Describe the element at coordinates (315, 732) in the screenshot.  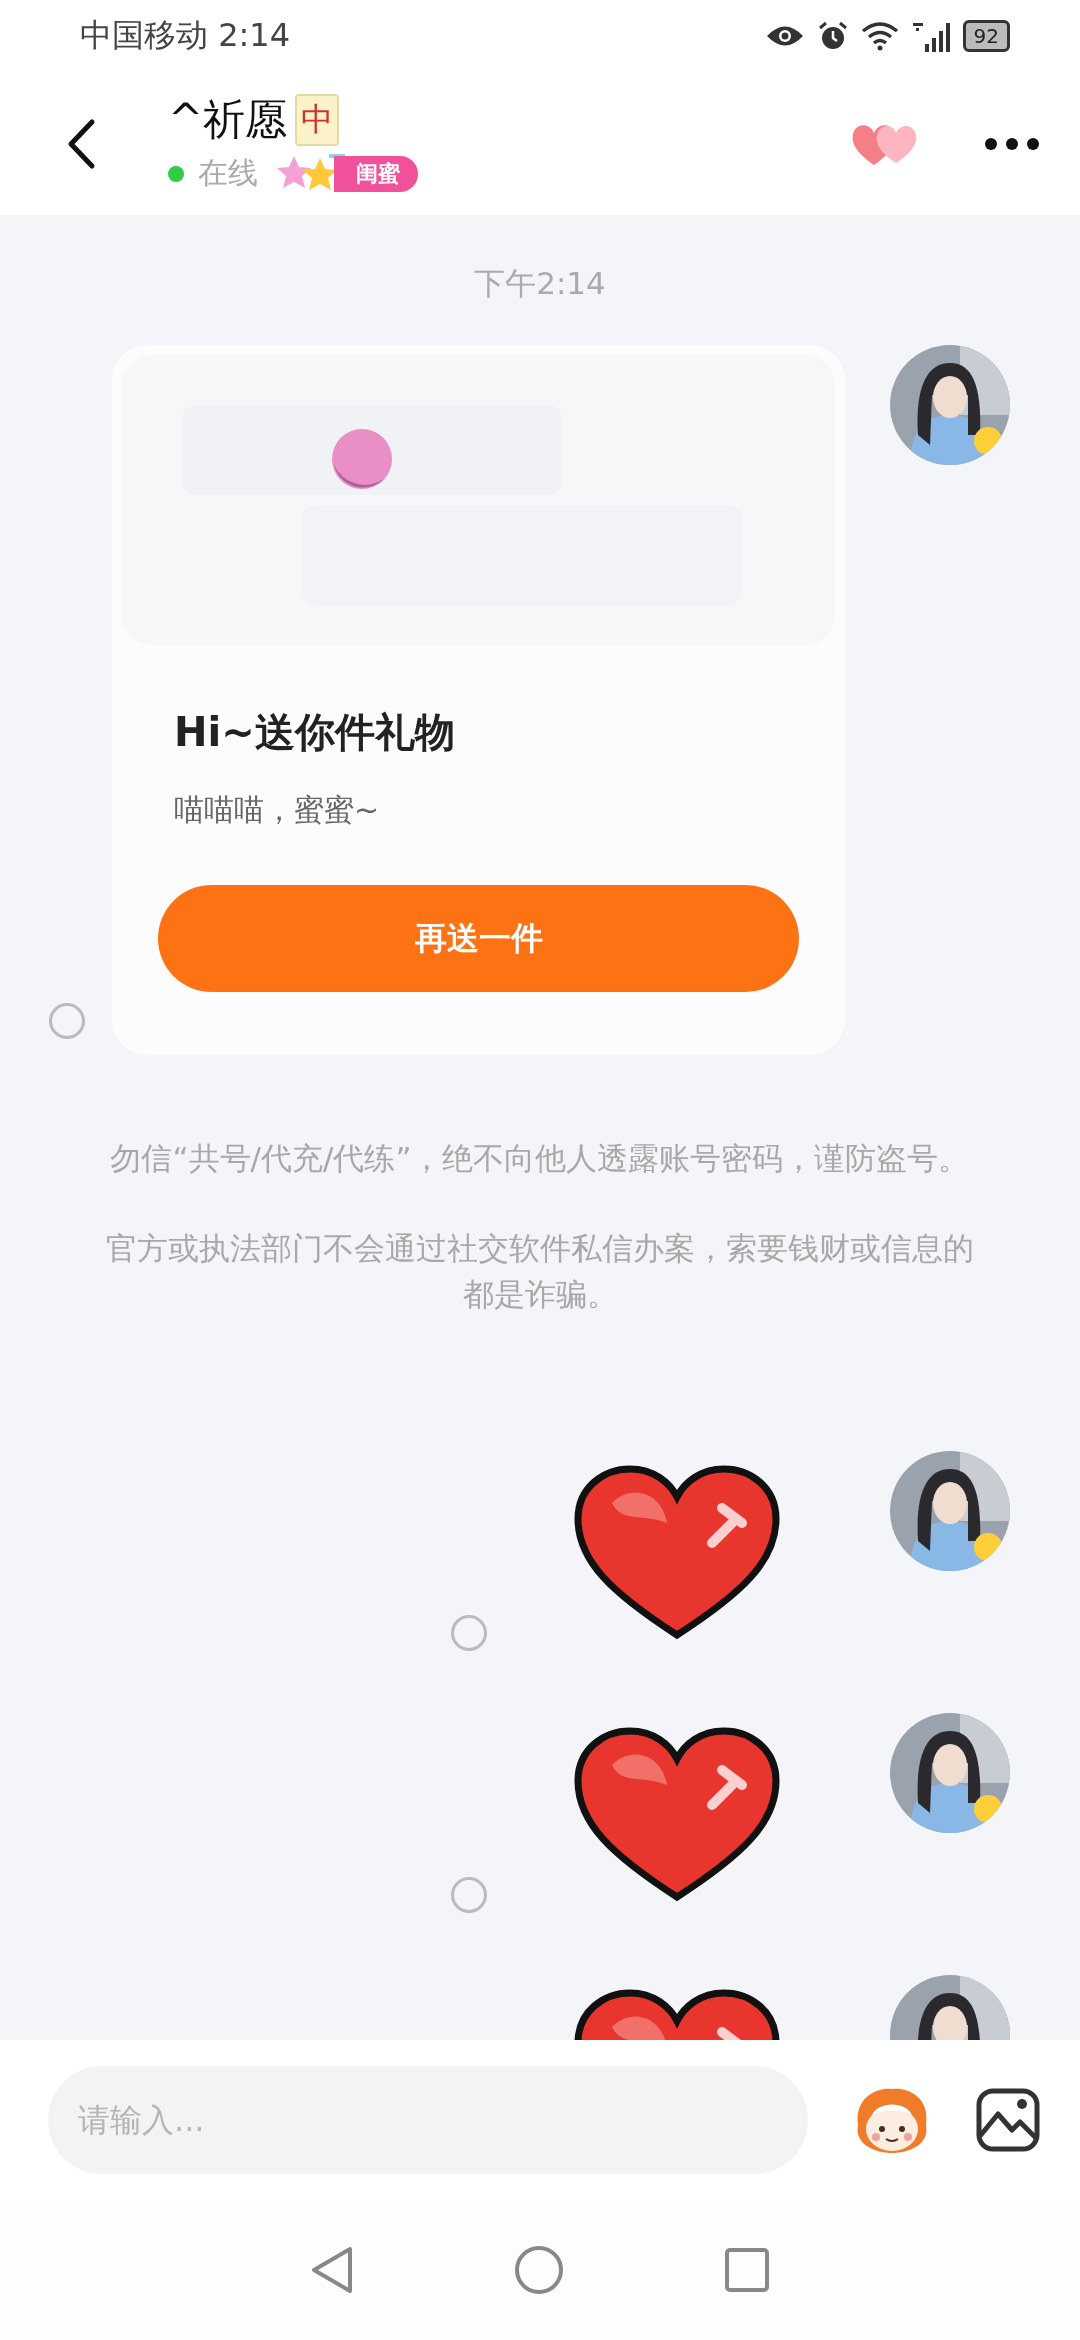
I see `card-title: Hi~送你件礼物` at that location.